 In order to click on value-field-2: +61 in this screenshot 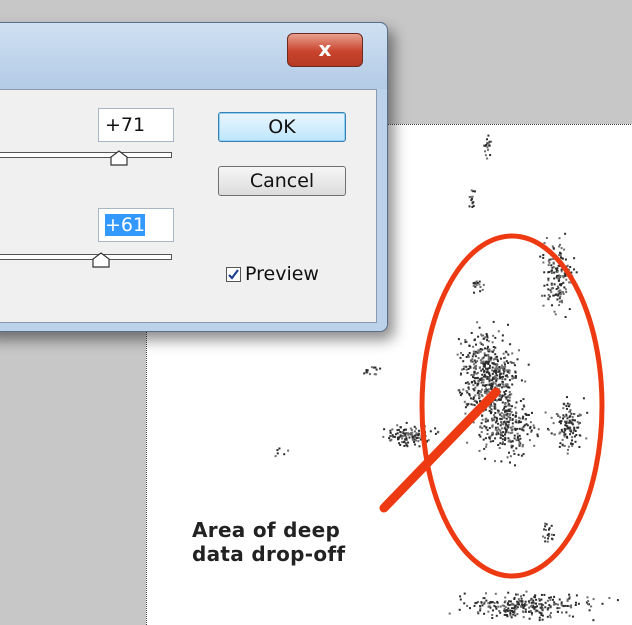, I will do `click(136, 225)`.